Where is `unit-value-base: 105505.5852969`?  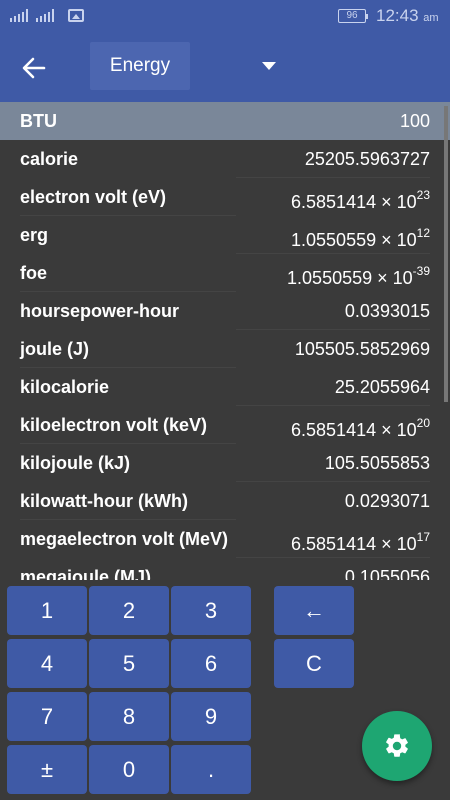 unit-value-base: 105505.5852969 is located at coordinates (362, 349).